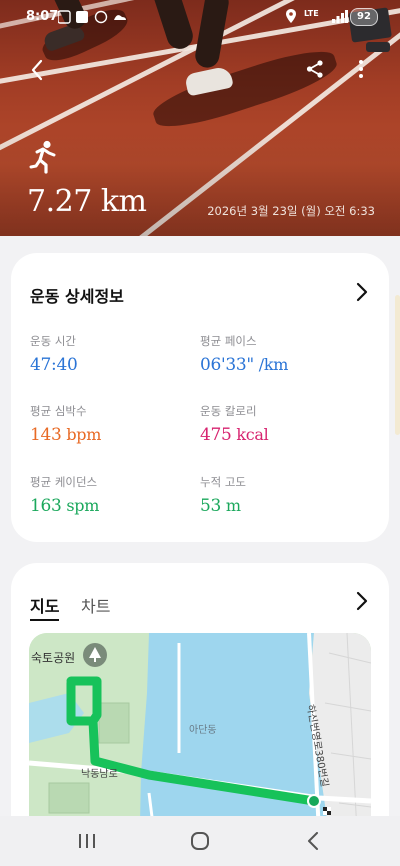  What do you see at coordinates (42, 157) in the screenshot?
I see `running-person-icon` at bounding box center [42, 157].